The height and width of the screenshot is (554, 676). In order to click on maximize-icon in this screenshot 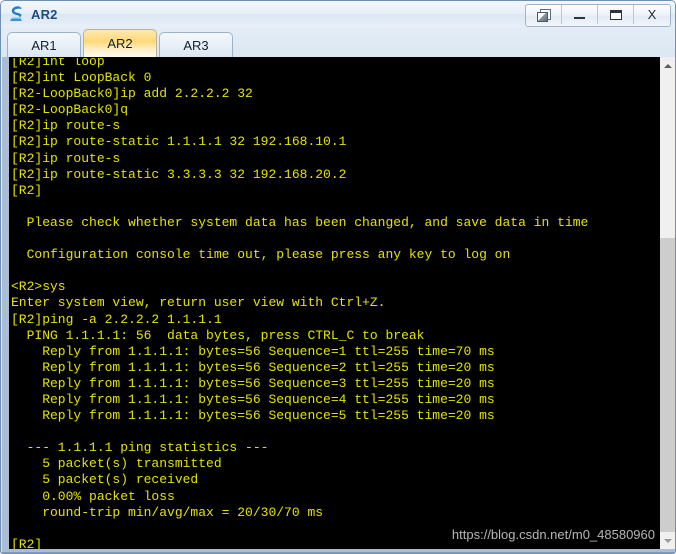, I will do `click(615, 14)`.